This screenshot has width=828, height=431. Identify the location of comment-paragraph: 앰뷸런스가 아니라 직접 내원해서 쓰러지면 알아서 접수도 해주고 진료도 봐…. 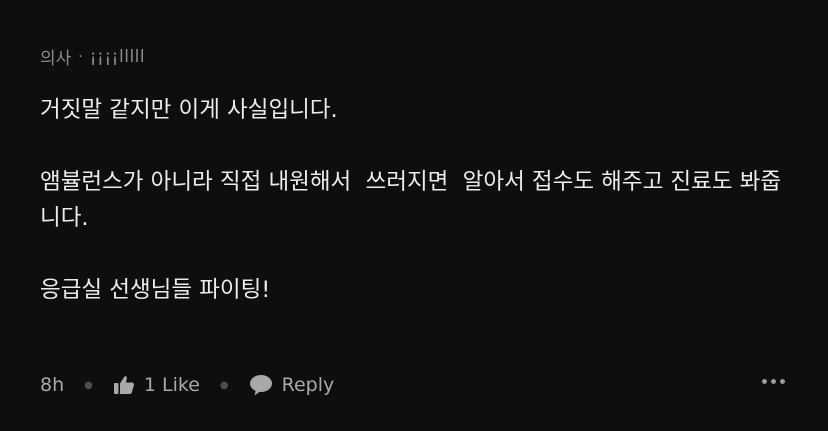
(411, 200).